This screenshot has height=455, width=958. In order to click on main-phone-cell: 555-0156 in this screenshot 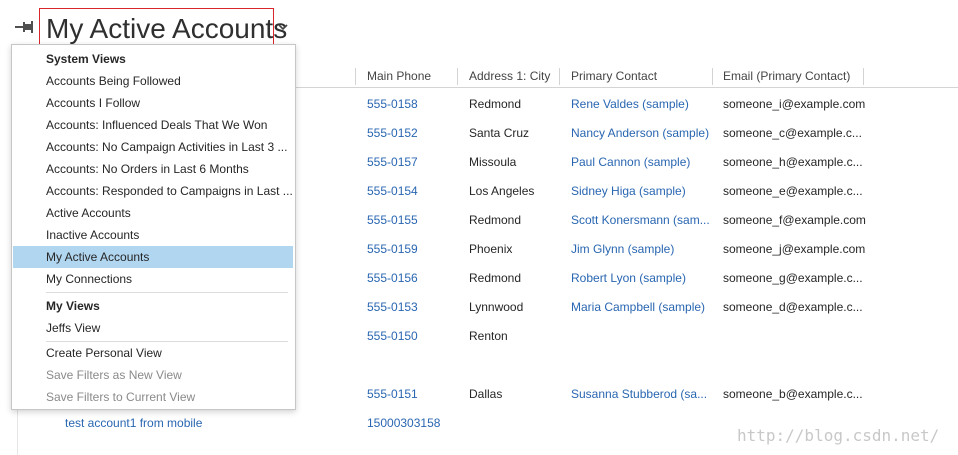, I will do `click(392, 278)`.